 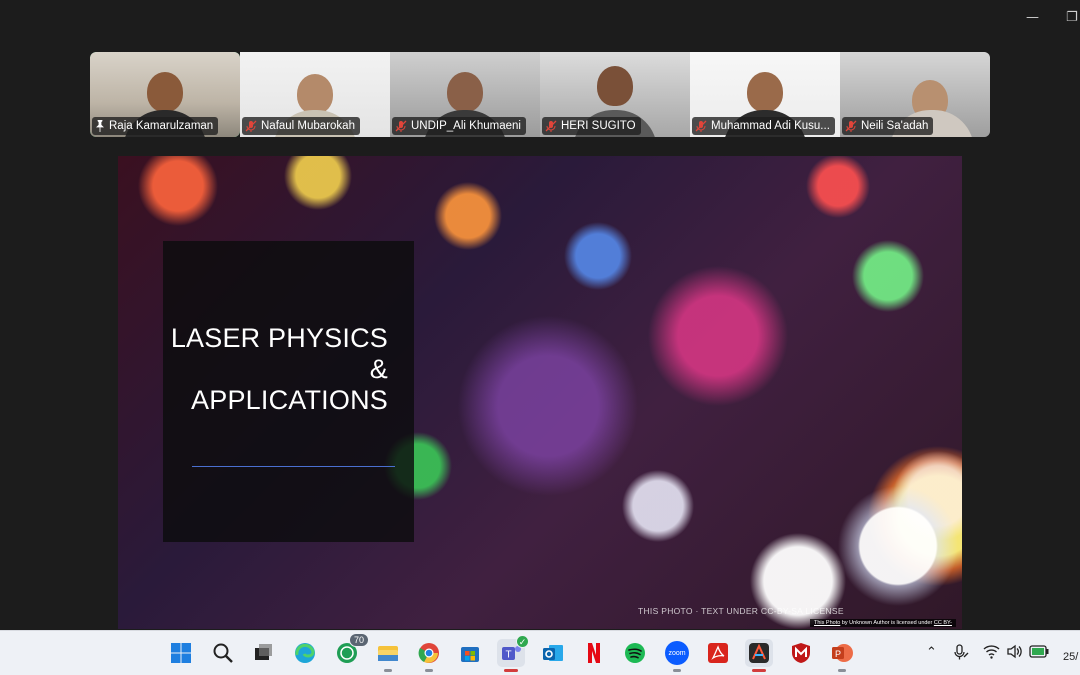 I want to click on participant-name: Neili Sa'adah, so click(x=895, y=126).